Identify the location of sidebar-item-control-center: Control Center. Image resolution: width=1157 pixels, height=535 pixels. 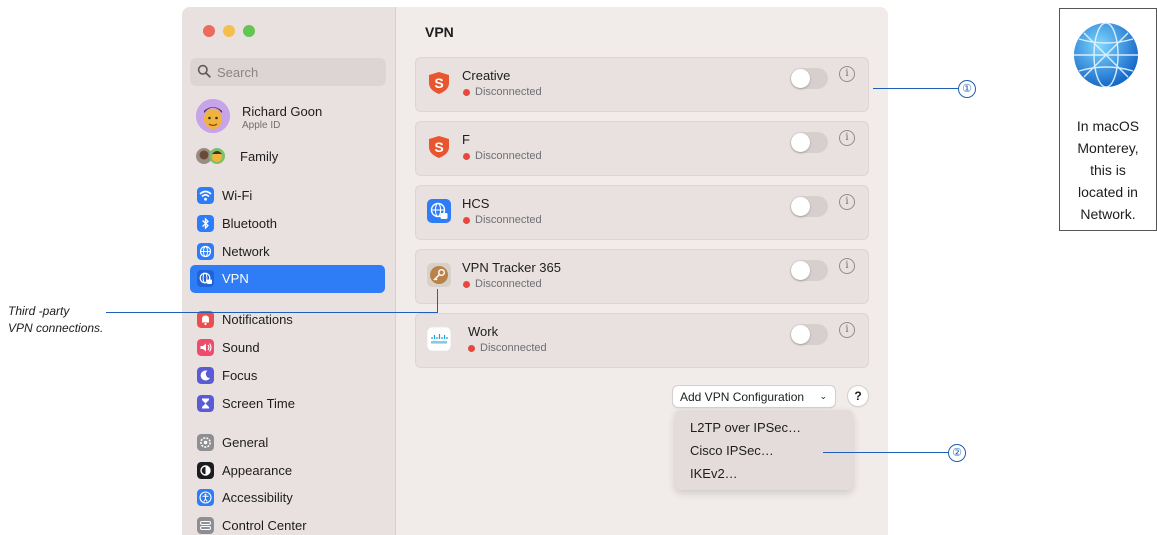
(287, 523).